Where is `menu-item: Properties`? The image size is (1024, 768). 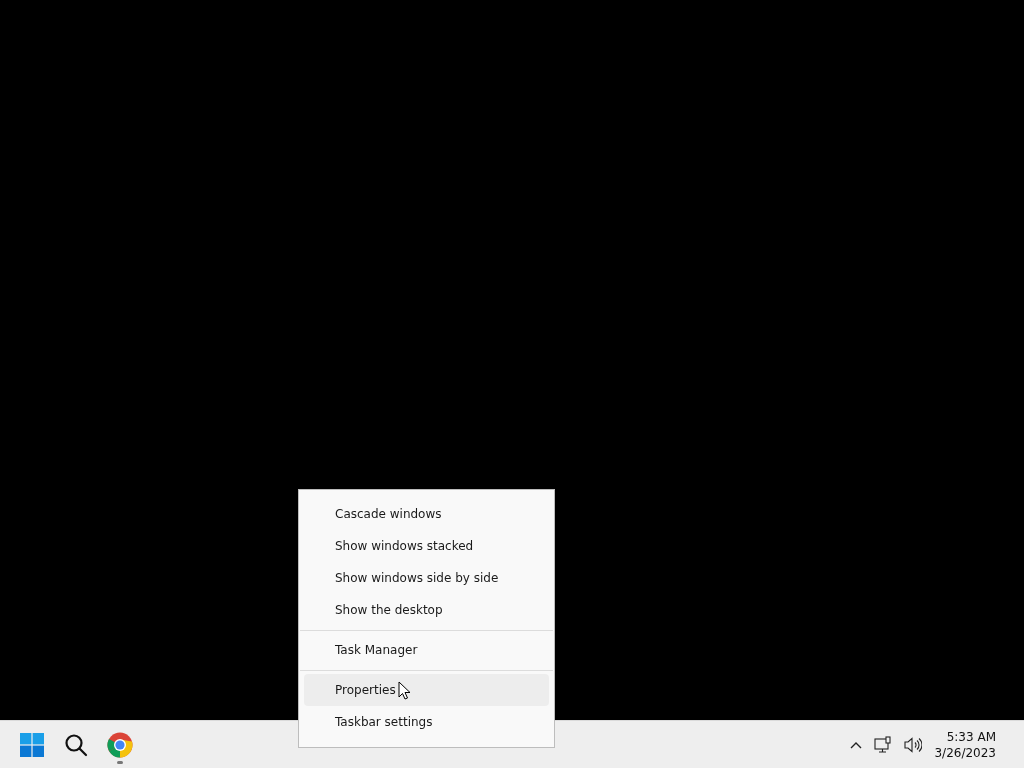 menu-item: Properties is located at coordinates (426, 690).